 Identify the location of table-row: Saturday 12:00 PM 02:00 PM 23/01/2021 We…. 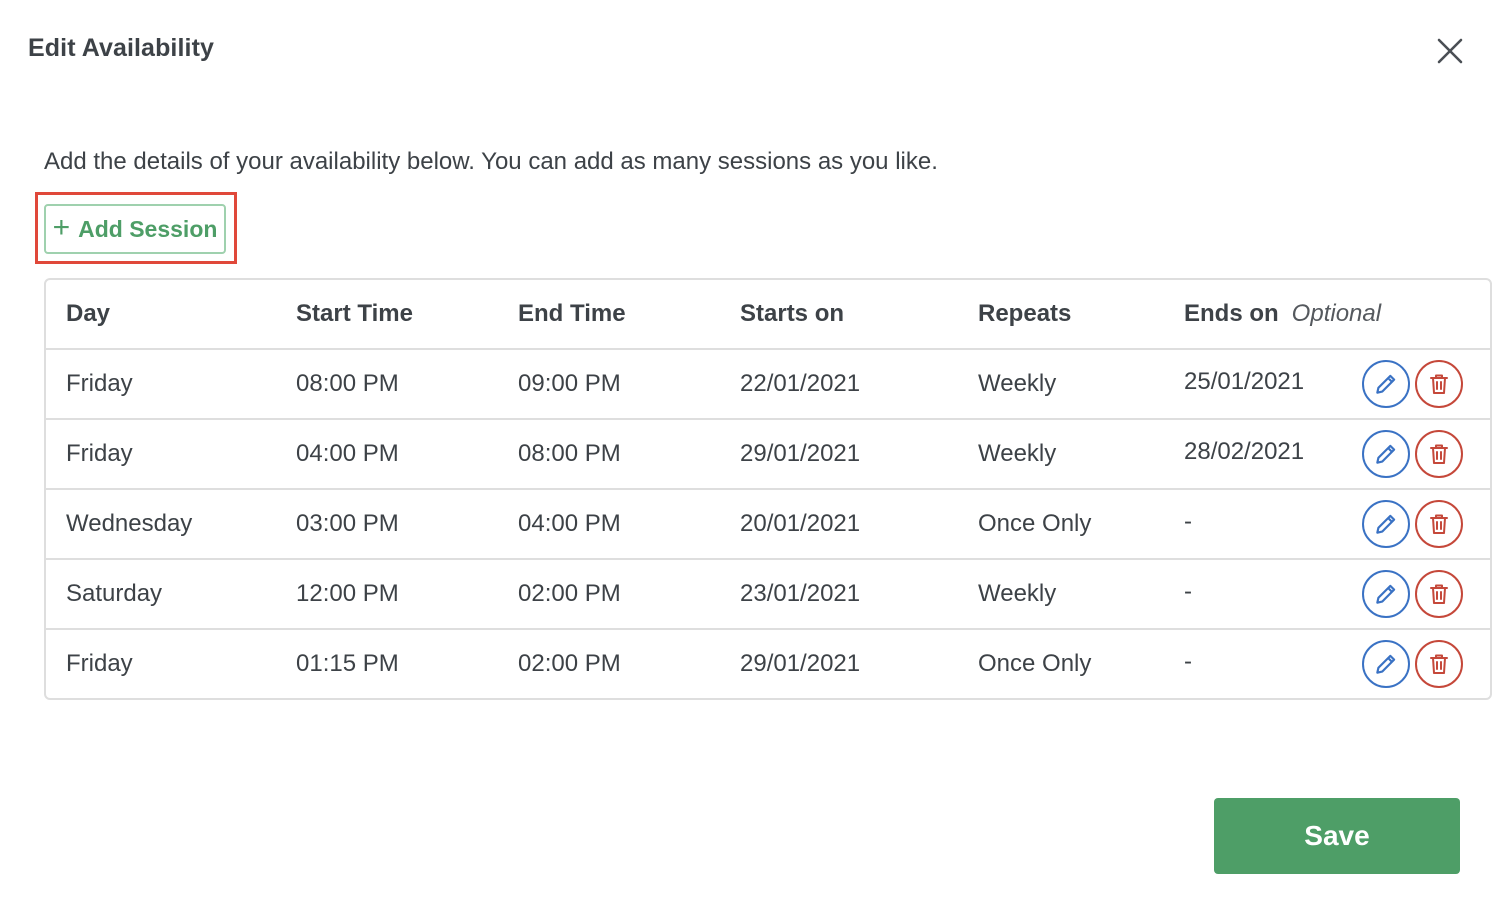
(768, 595).